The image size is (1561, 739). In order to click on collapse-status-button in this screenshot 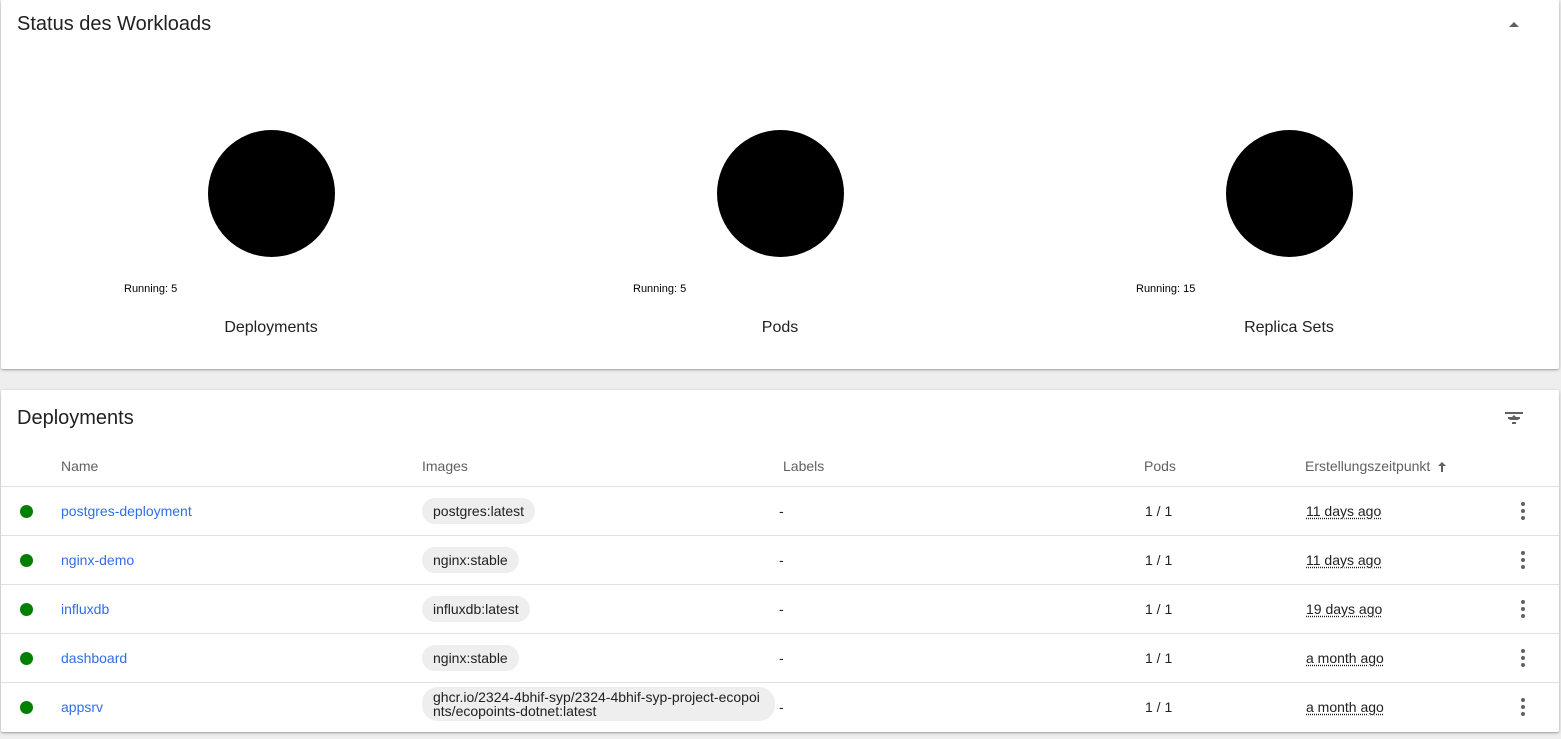, I will do `click(1514, 25)`.